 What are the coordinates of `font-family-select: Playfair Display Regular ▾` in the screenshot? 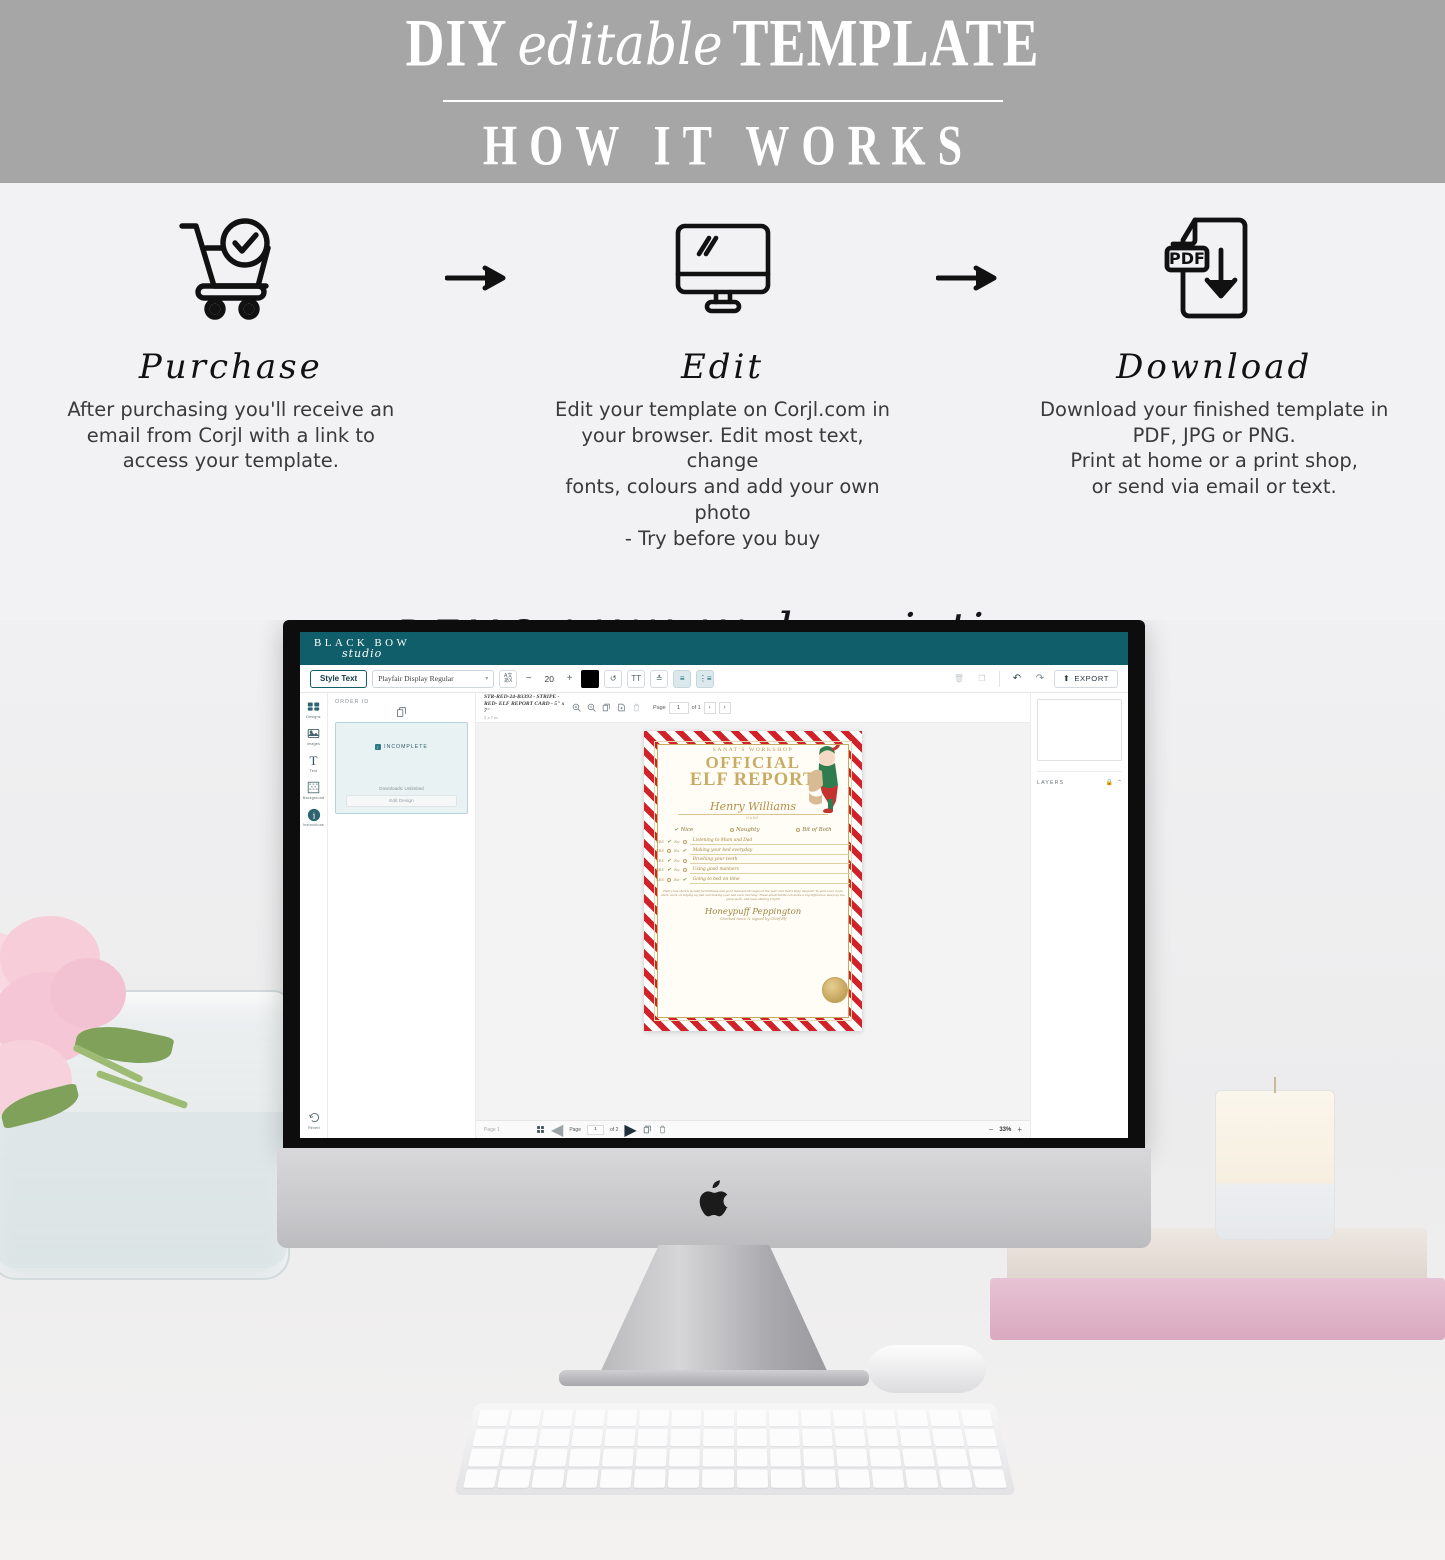 It's located at (433, 678).